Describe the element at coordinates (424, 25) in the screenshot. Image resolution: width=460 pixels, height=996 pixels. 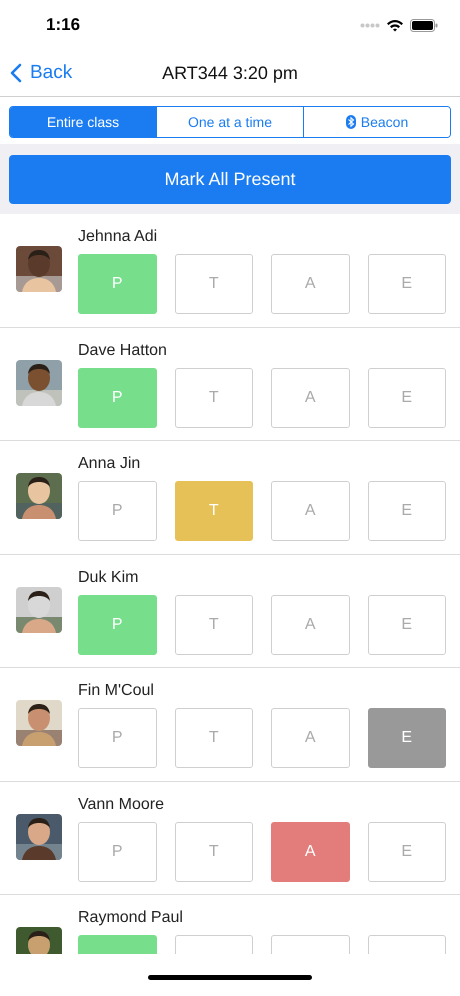
I see `battery-icon` at that location.